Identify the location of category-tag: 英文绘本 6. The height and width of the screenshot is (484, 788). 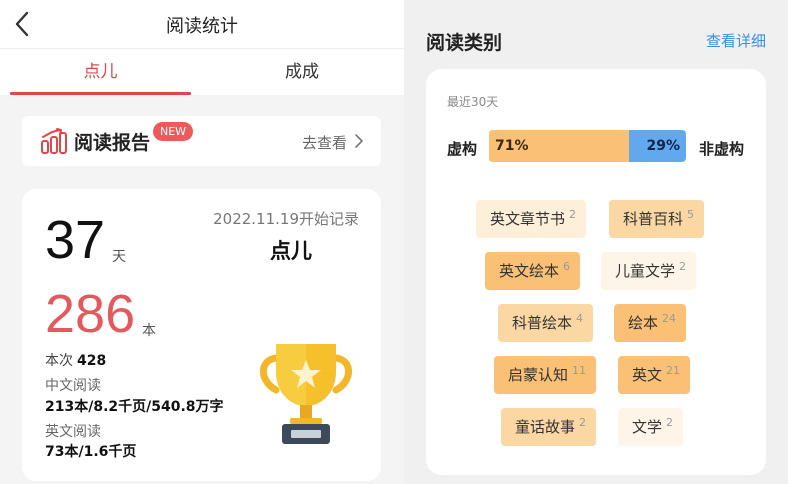
(533, 271).